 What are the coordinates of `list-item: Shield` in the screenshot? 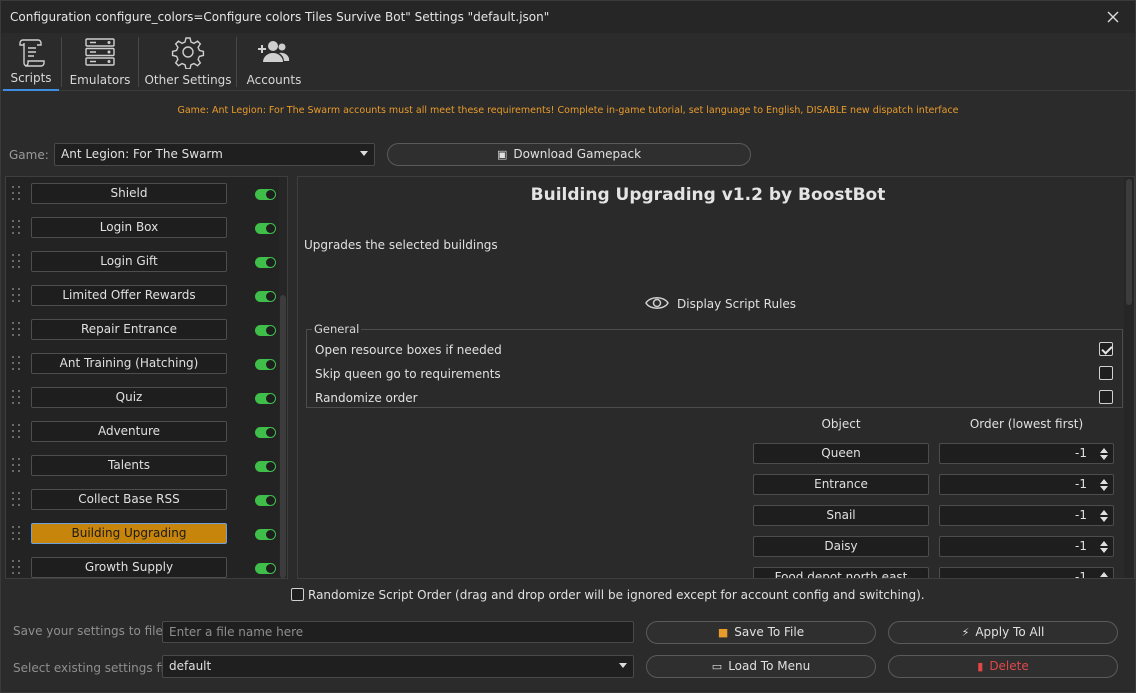 It's located at (143, 194).